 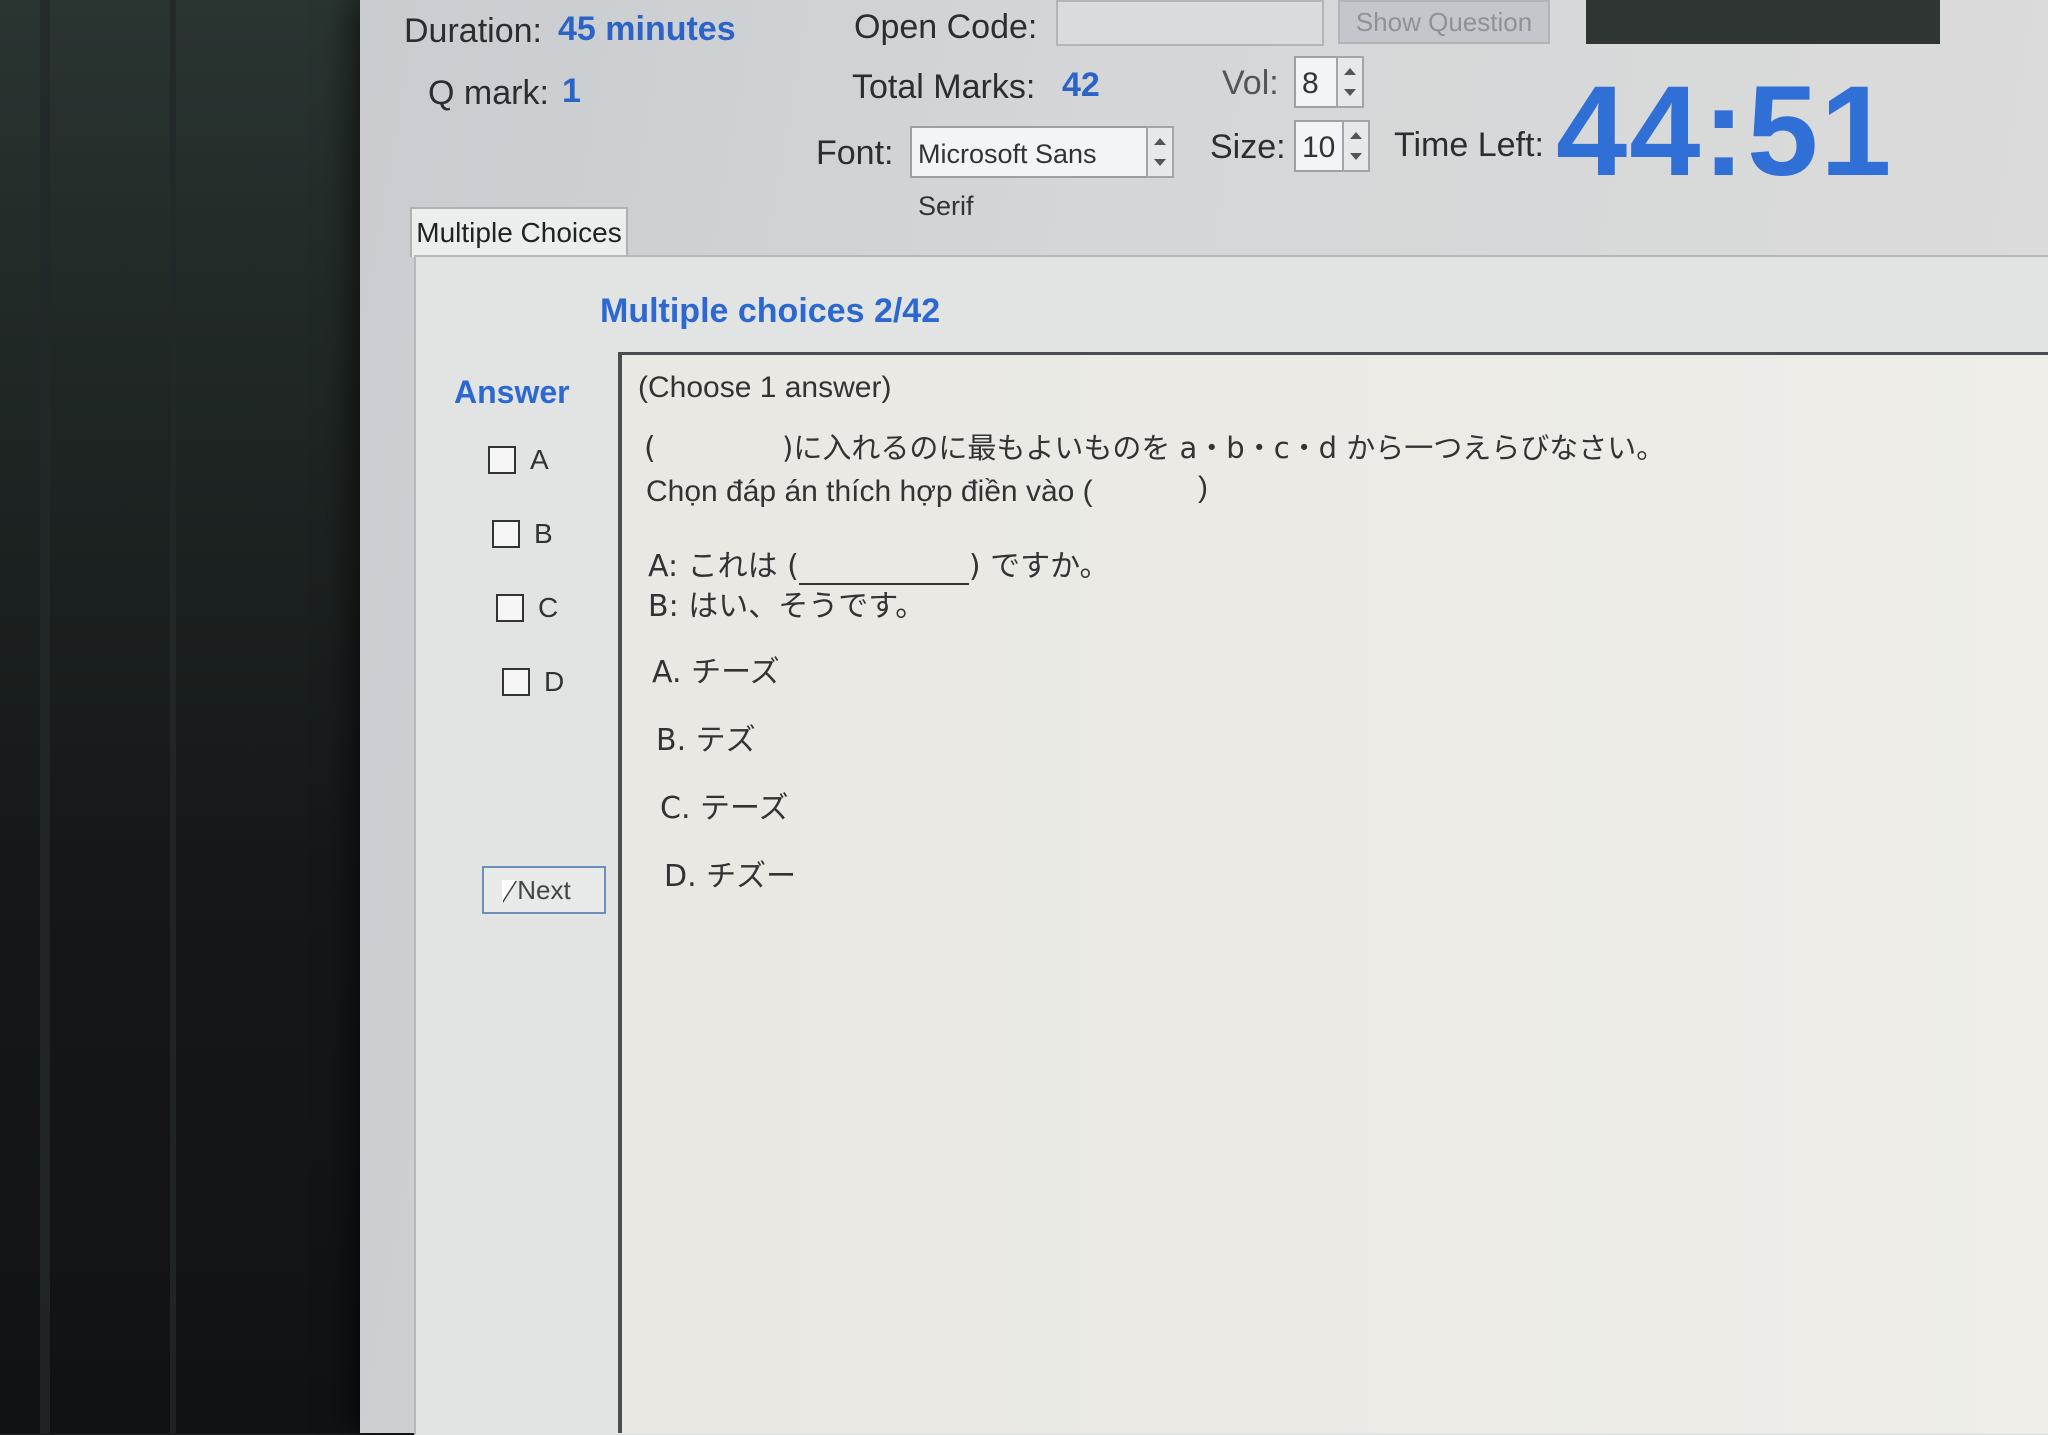 What do you see at coordinates (1356, 146) in the screenshot?
I see `size-spinner` at bounding box center [1356, 146].